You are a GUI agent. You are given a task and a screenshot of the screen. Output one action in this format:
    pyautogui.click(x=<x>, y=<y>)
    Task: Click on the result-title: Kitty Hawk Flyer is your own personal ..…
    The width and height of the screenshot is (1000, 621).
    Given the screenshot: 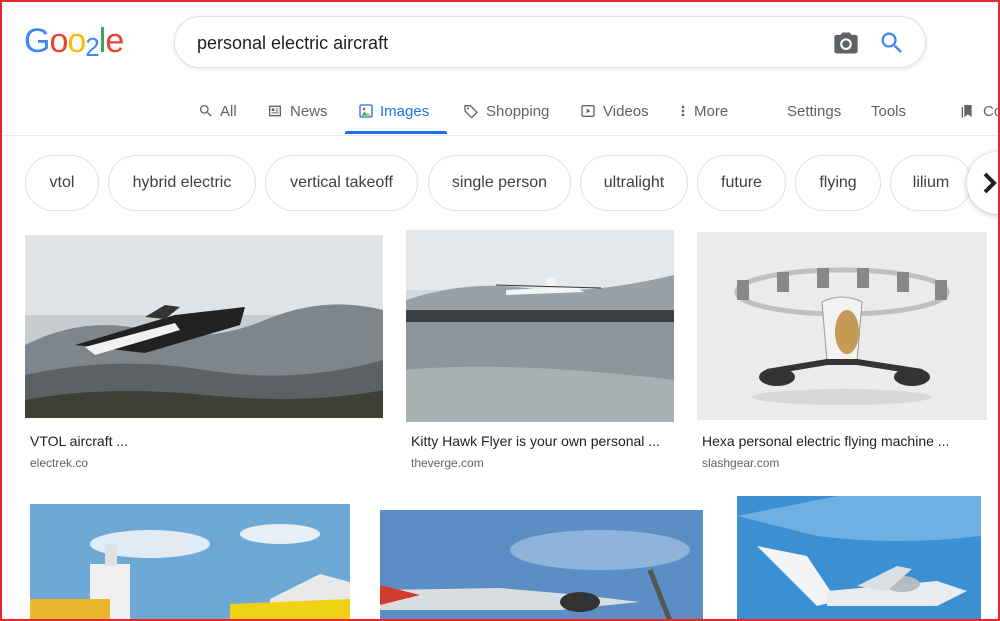 What is the action you would take?
    pyautogui.click(x=535, y=441)
    